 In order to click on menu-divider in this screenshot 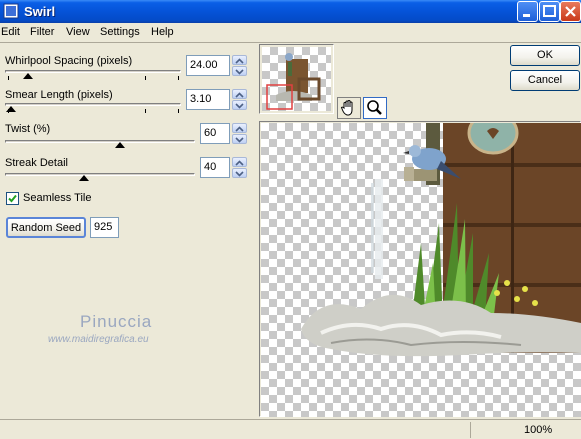, I will do `click(290, 42)`.